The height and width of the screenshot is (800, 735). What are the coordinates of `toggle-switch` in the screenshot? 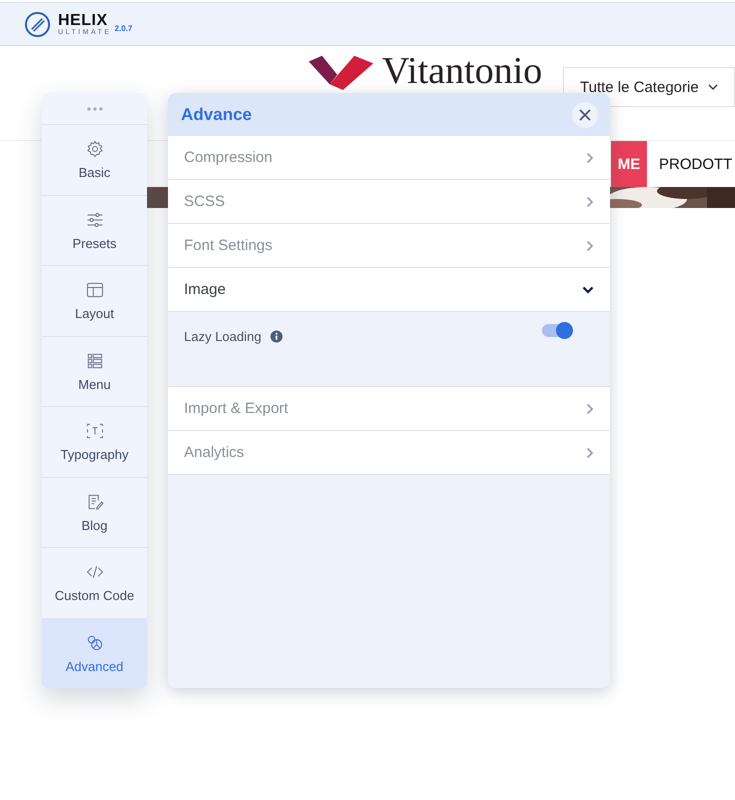 It's located at (557, 330).